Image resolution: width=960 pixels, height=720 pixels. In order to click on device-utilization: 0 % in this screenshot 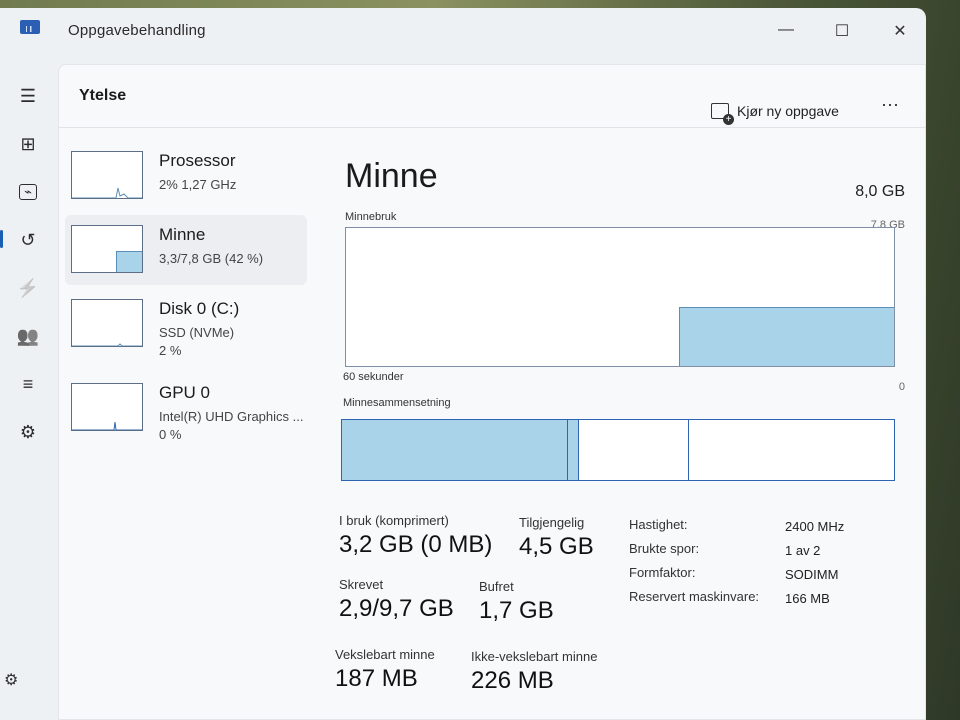, I will do `click(170, 434)`.